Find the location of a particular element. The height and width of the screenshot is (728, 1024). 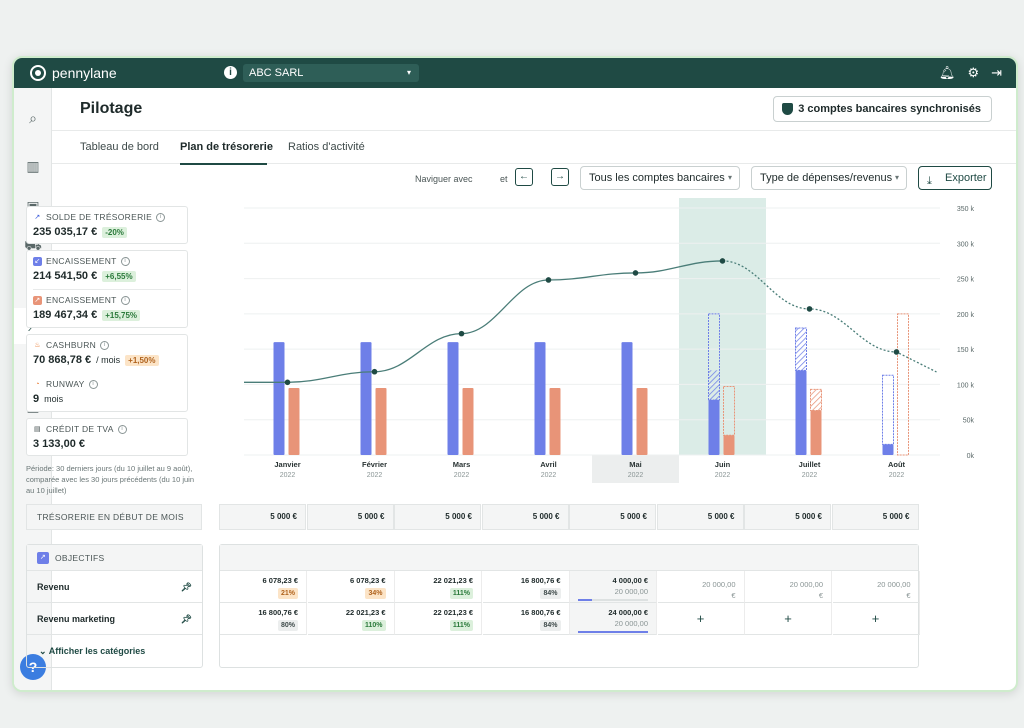

kpi-card-solde: ↗ SOLDE DE TRÉSORERIE i 235 035,17 € -20% is located at coordinates (107, 225).